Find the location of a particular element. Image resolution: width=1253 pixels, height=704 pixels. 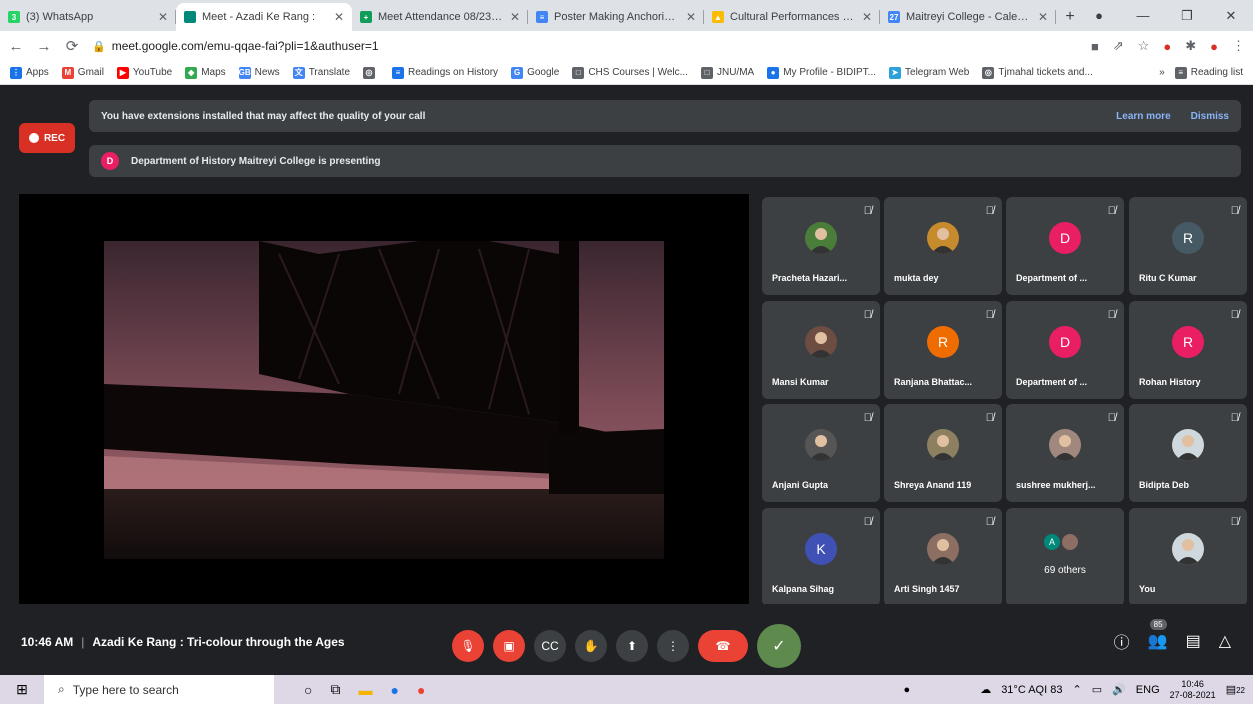

bookmark-item: GB News is located at coordinates (259, 72).